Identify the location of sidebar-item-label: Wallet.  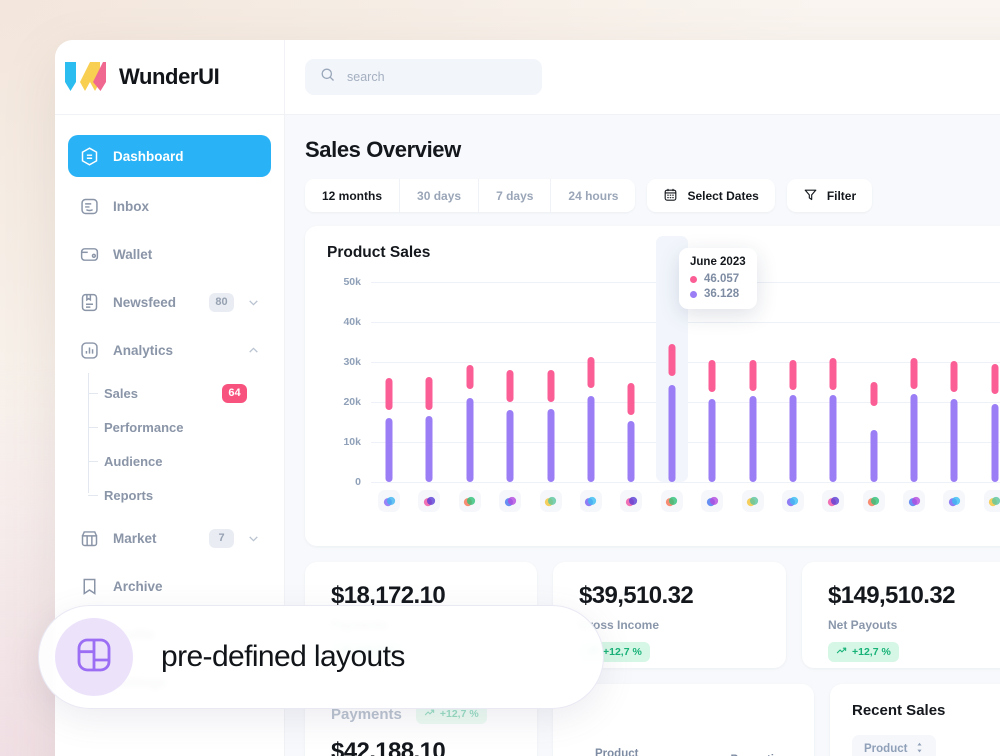
(133, 254).